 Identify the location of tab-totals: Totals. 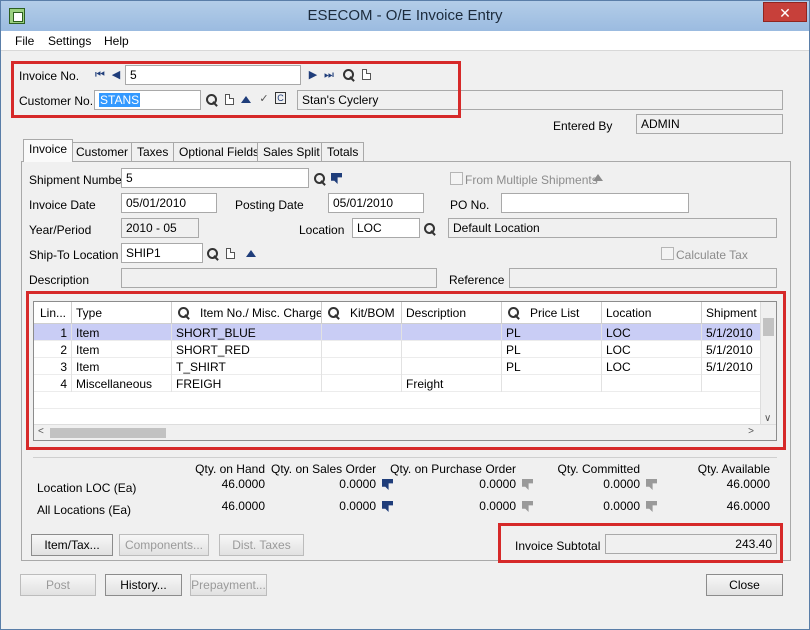
(343, 151).